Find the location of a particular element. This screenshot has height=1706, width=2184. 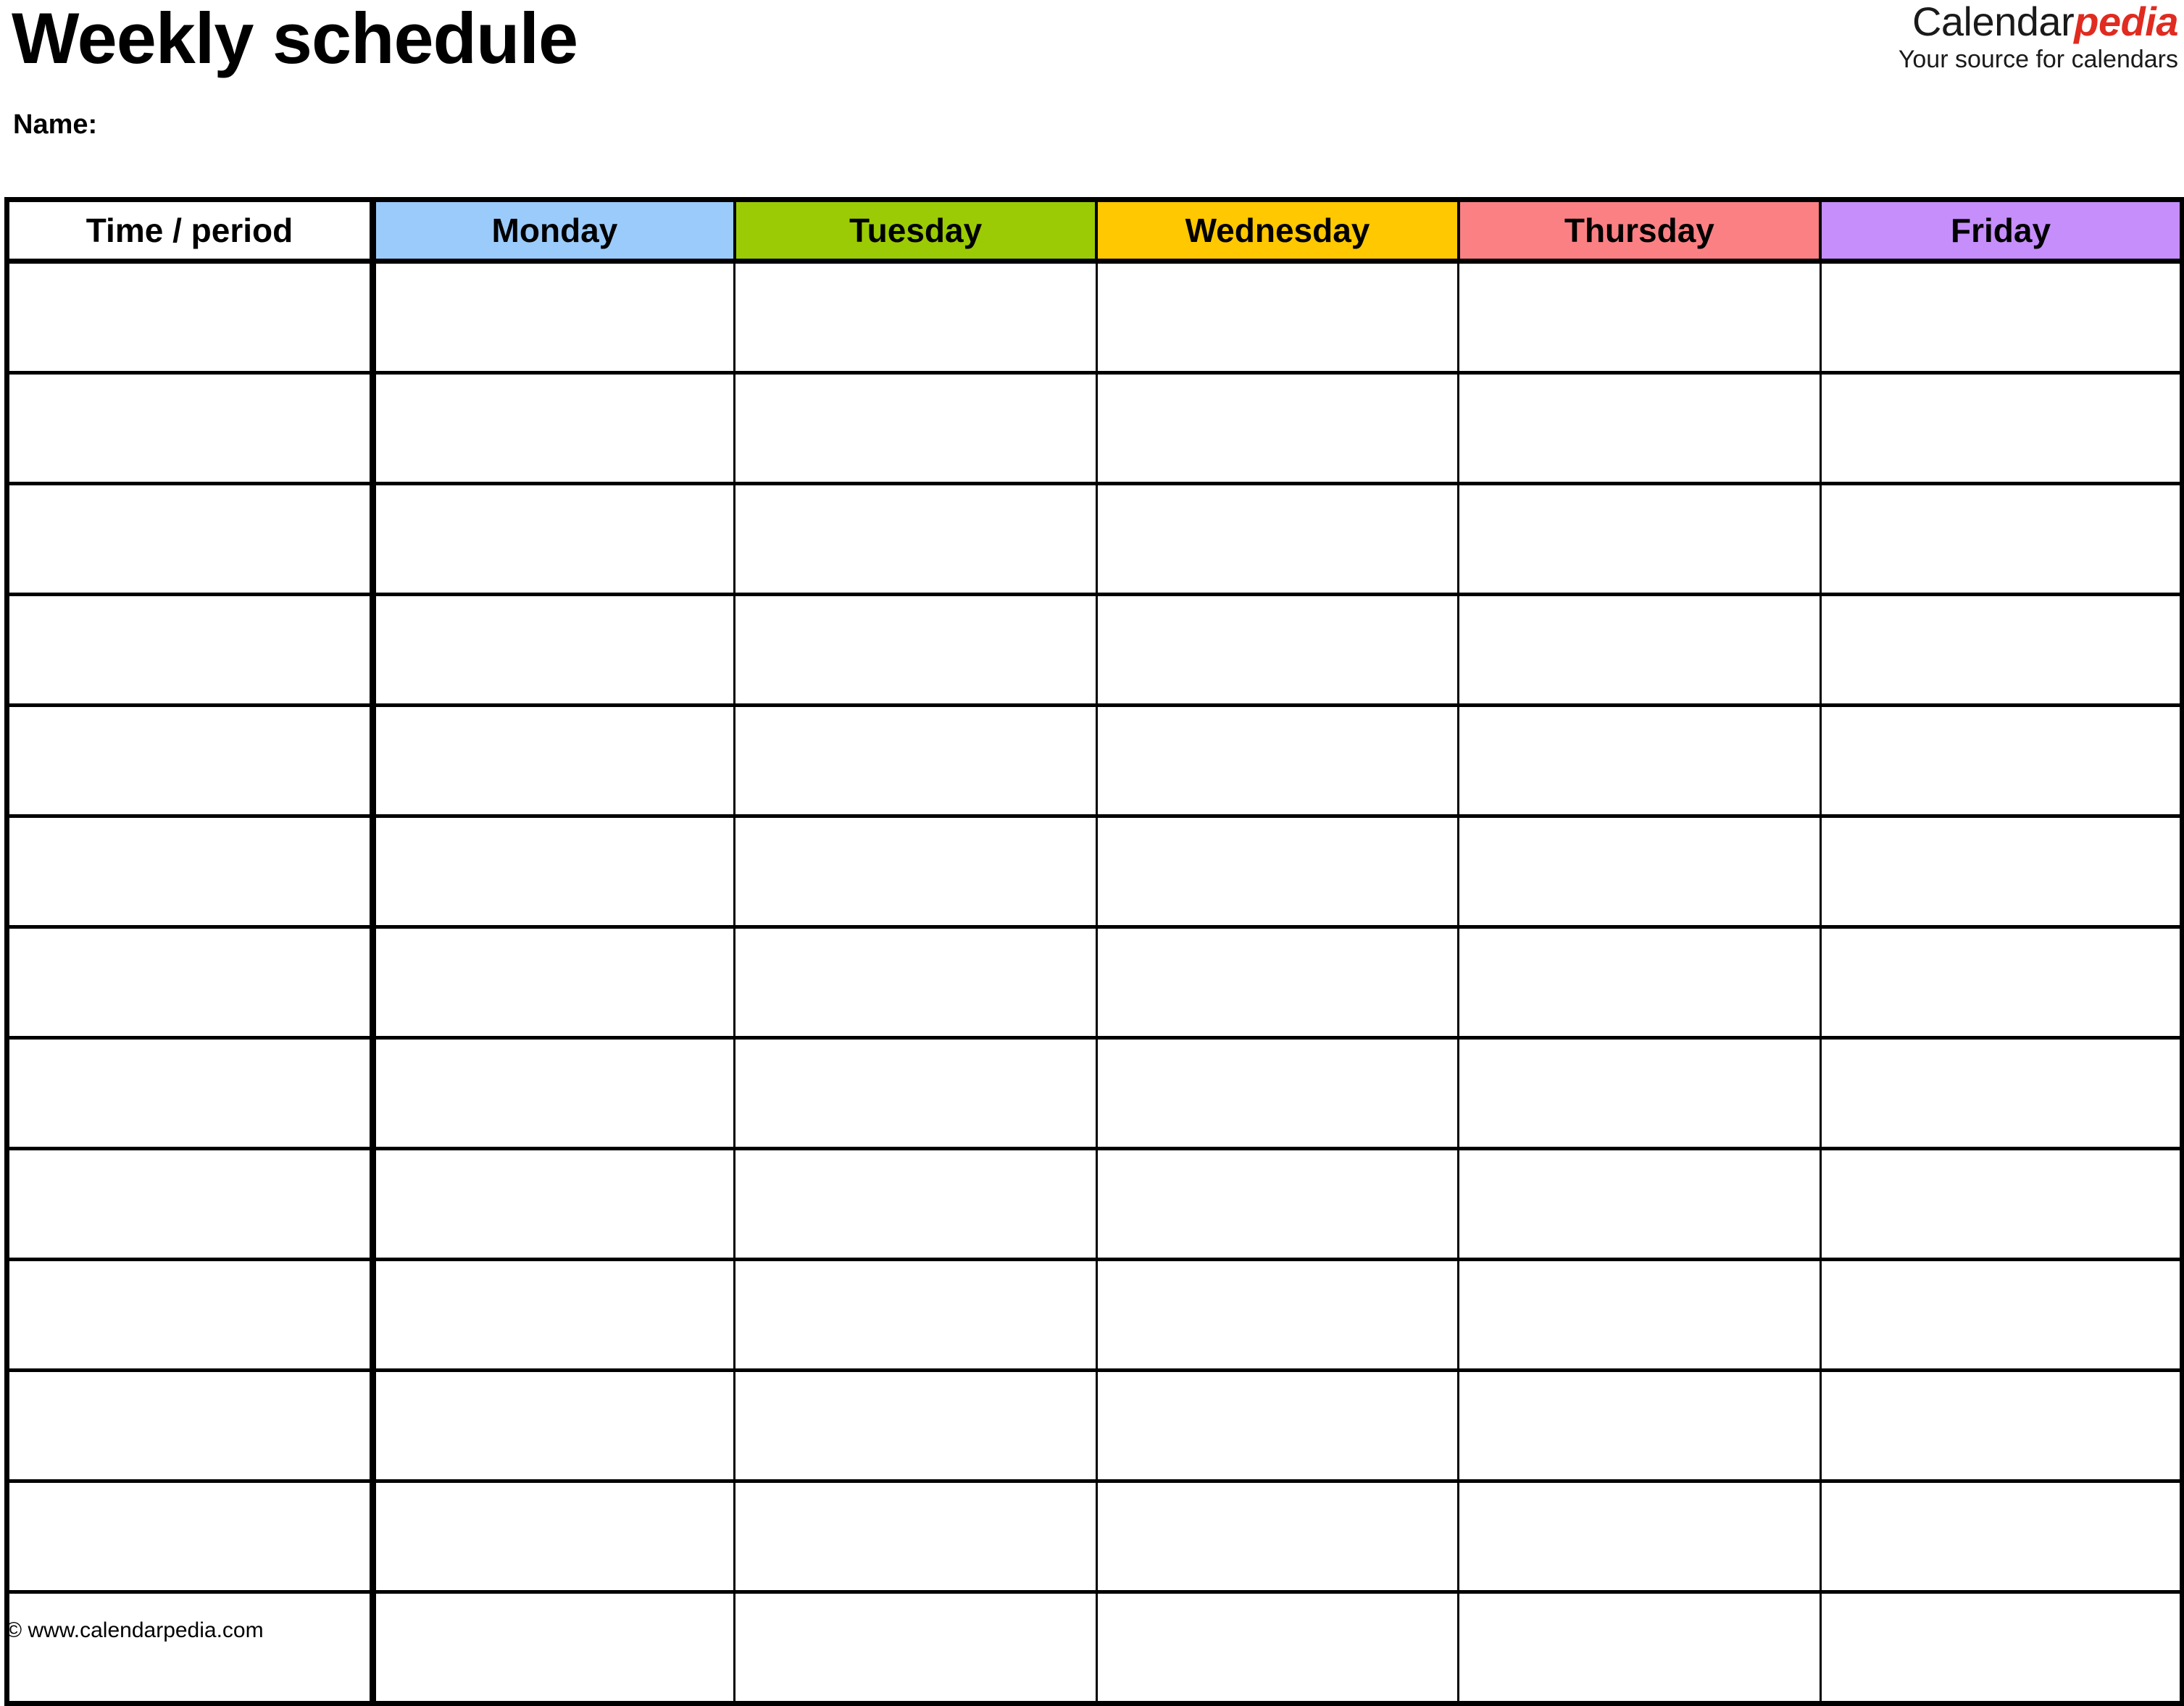

page-title: Weekly schedule is located at coordinates (295, 39).